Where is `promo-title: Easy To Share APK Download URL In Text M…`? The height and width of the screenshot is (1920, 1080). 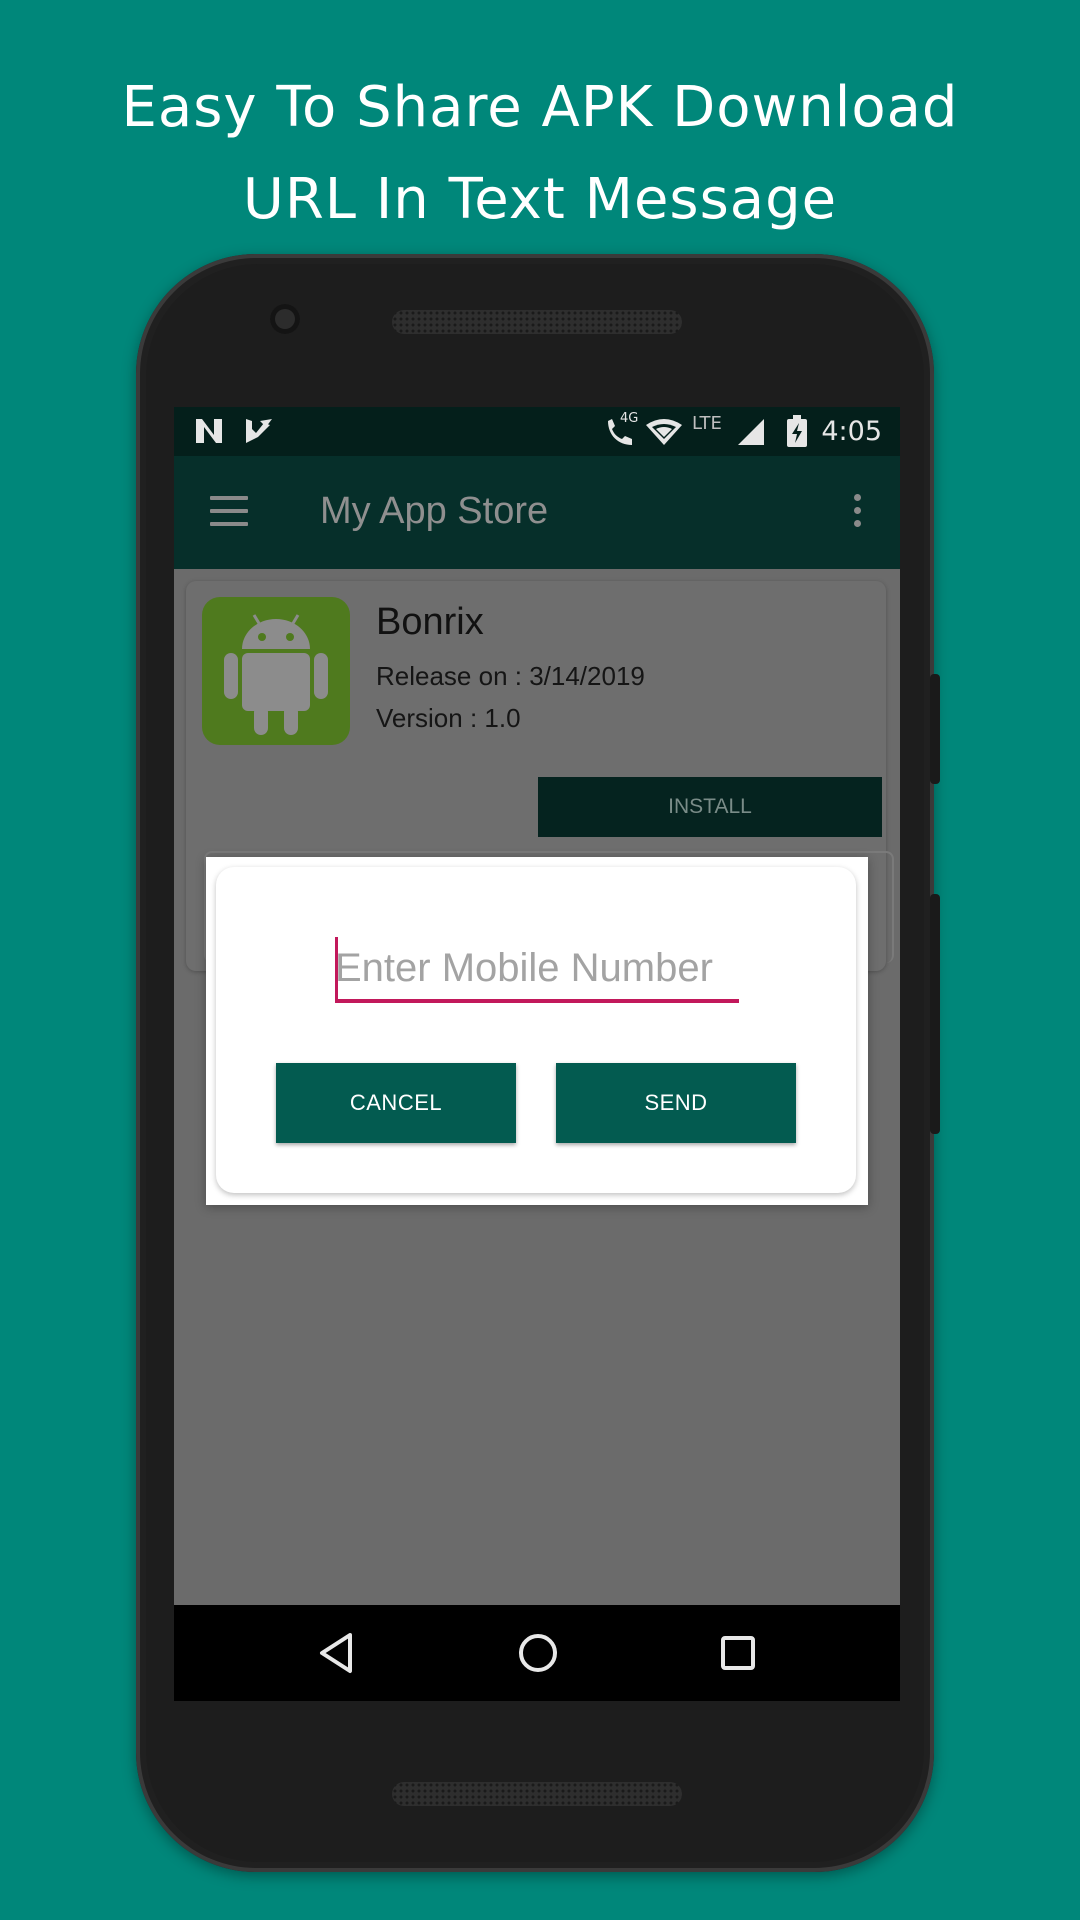 promo-title: Easy To Share APK Download URL In Text M… is located at coordinates (540, 154).